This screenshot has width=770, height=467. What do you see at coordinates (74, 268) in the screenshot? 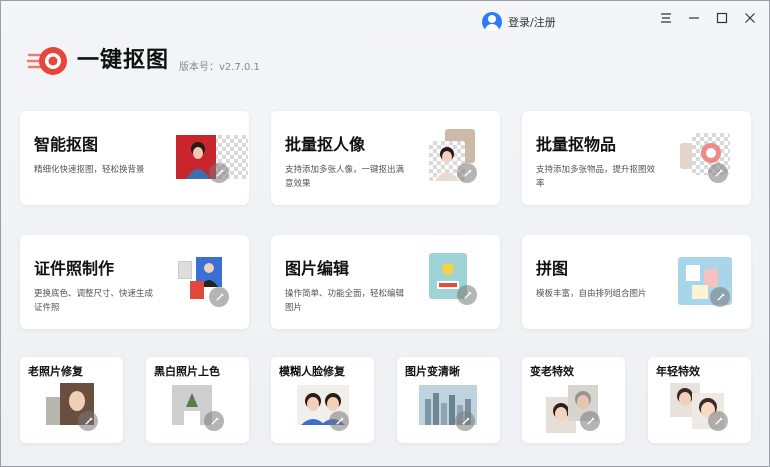
I see `card-title: 证件照制作` at bounding box center [74, 268].